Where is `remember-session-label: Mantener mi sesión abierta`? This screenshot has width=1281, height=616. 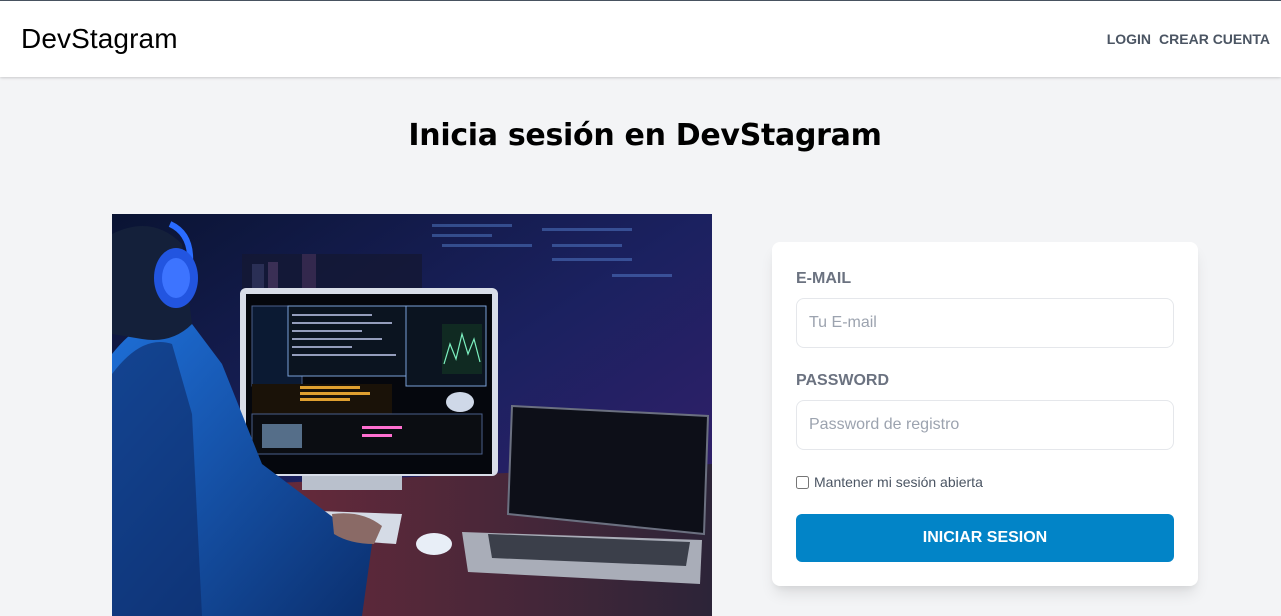 remember-session-label: Mantener mi sesión abierta is located at coordinates (898, 482).